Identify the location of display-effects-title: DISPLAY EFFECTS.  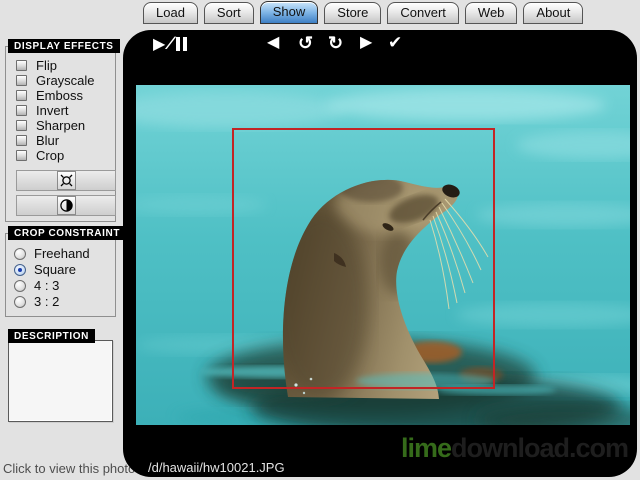
(64, 46).